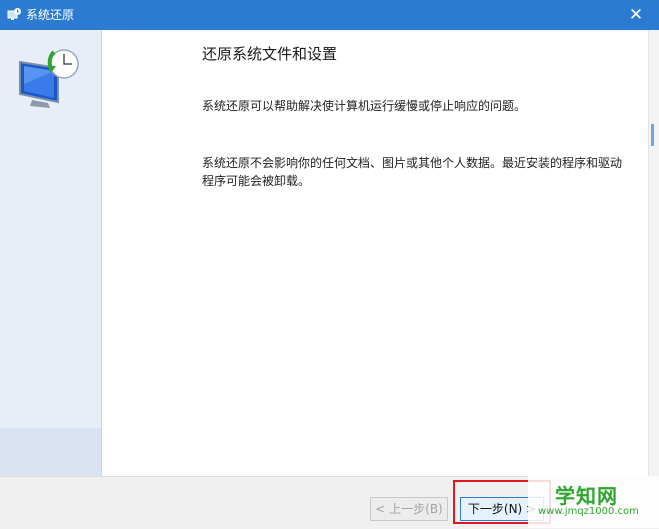  What do you see at coordinates (51, 253) in the screenshot?
I see `side-panel` at bounding box center [51, 253].